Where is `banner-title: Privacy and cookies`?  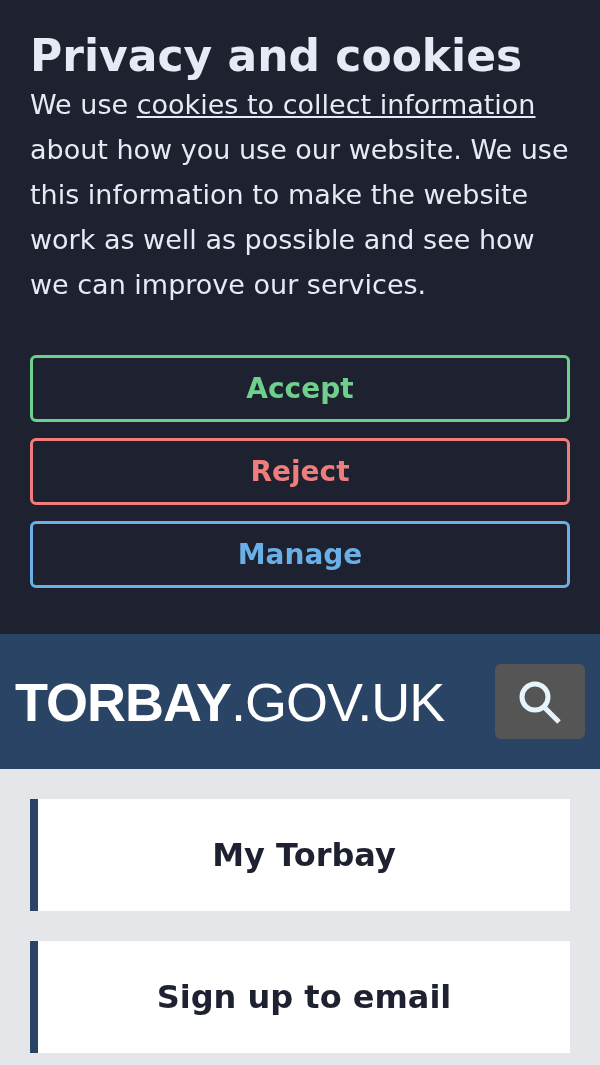 banner-title: Privacy and cookies is located at coordinates (277, 56).